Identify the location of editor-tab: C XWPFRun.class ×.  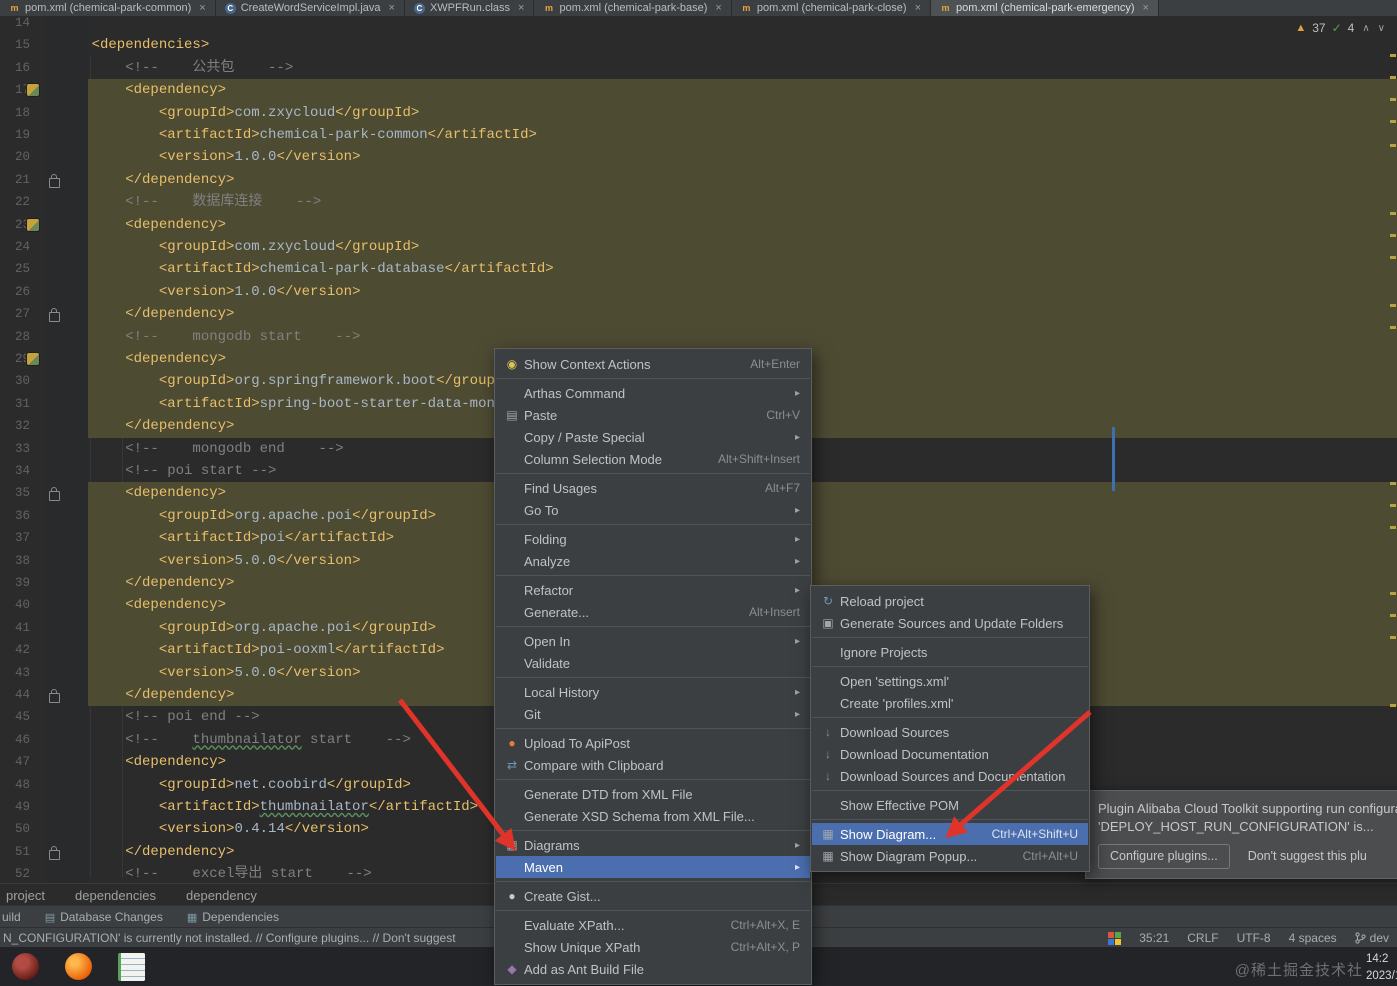
(470, 8).